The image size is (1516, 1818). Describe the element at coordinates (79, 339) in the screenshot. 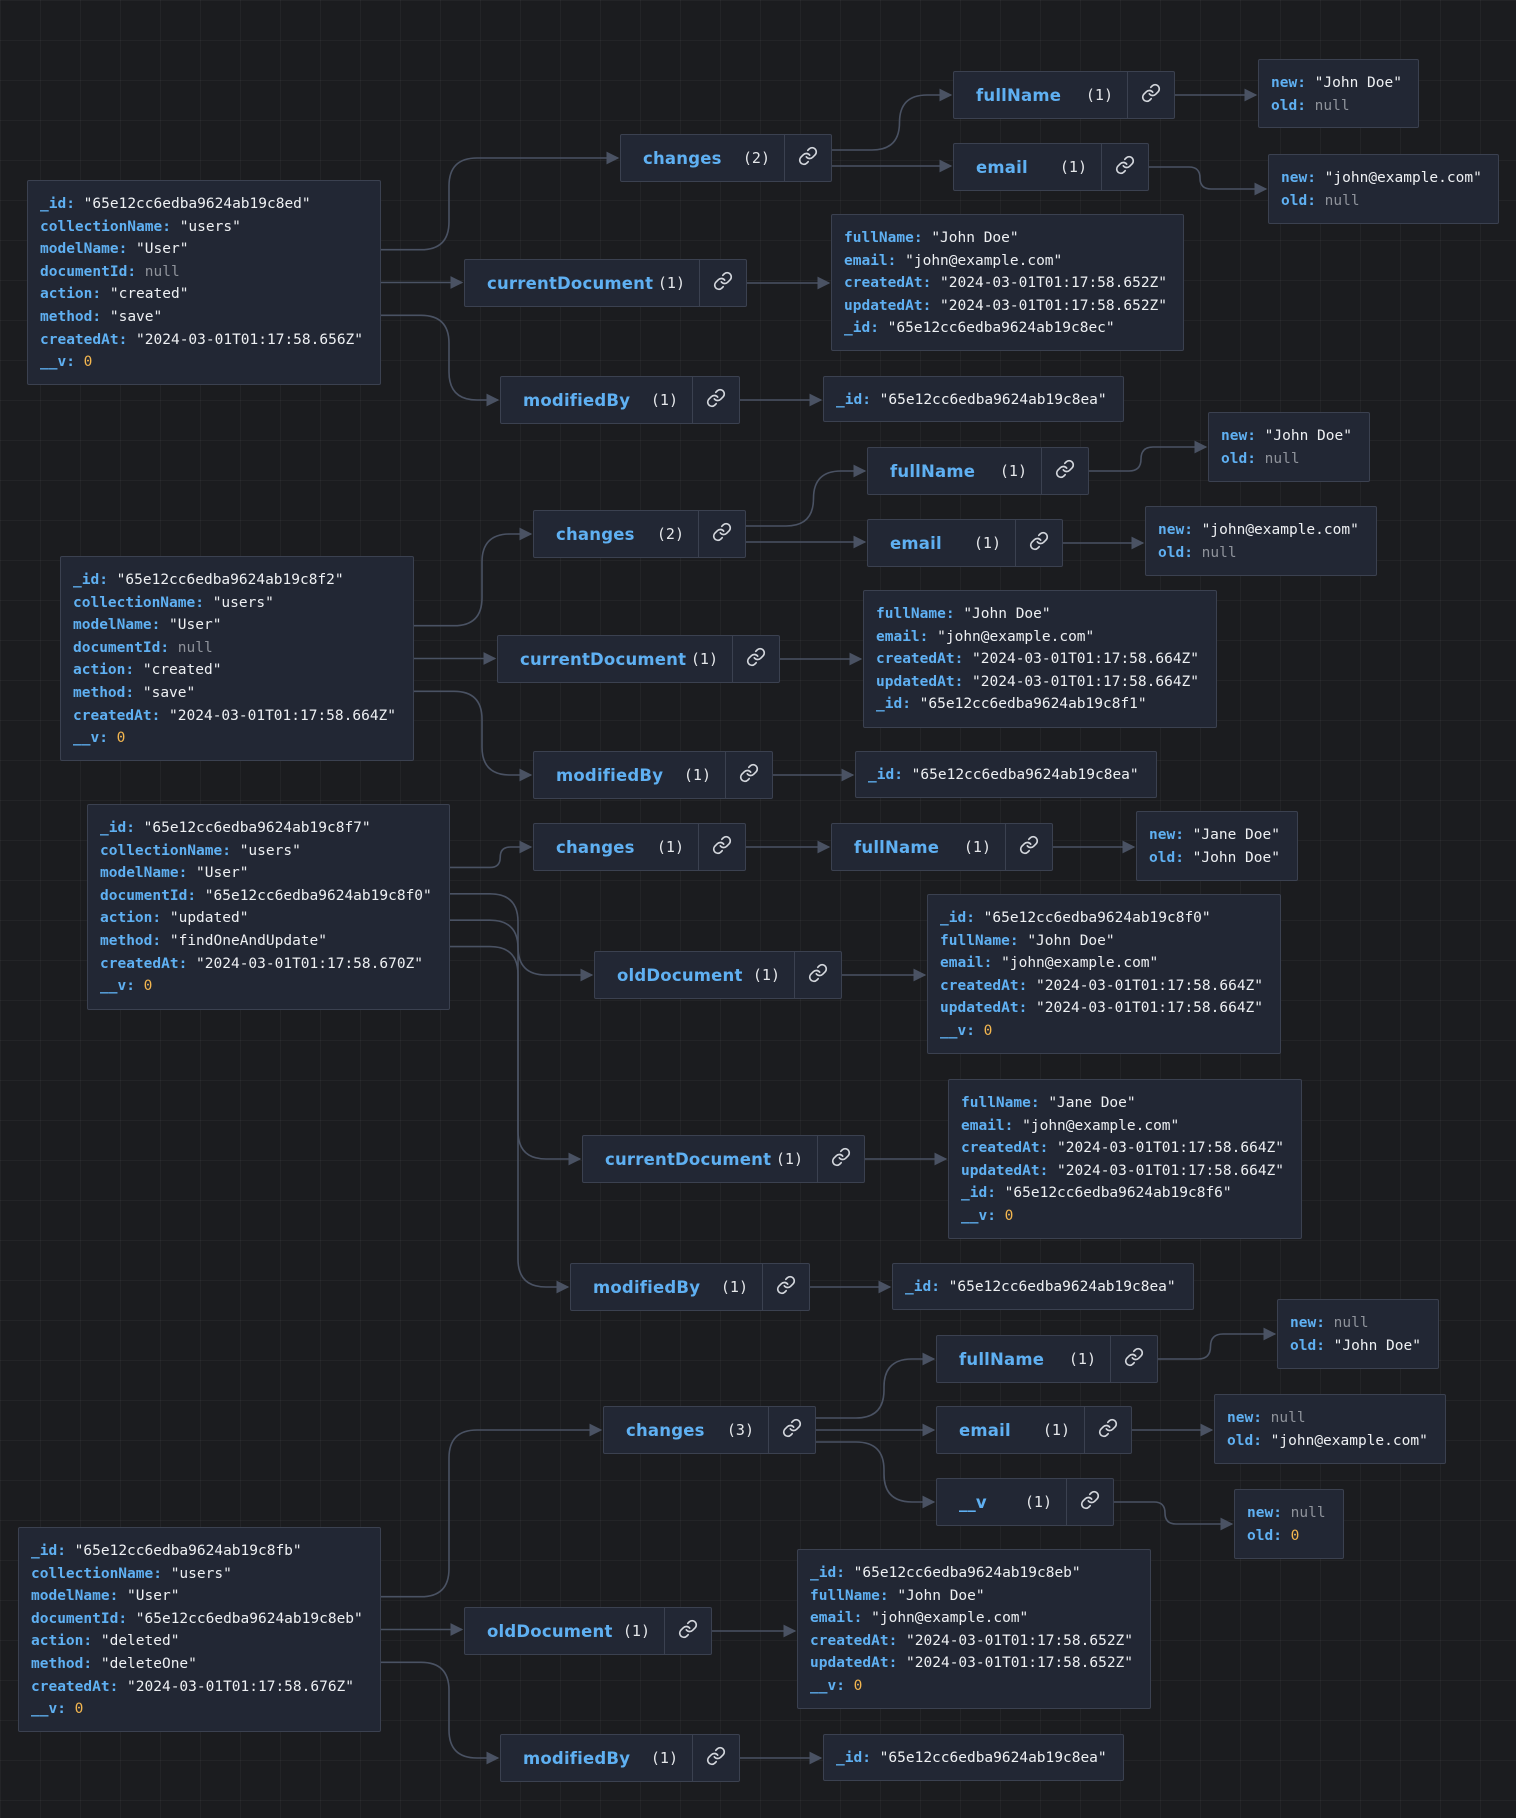

I see `field-key: createdAt` at that location.